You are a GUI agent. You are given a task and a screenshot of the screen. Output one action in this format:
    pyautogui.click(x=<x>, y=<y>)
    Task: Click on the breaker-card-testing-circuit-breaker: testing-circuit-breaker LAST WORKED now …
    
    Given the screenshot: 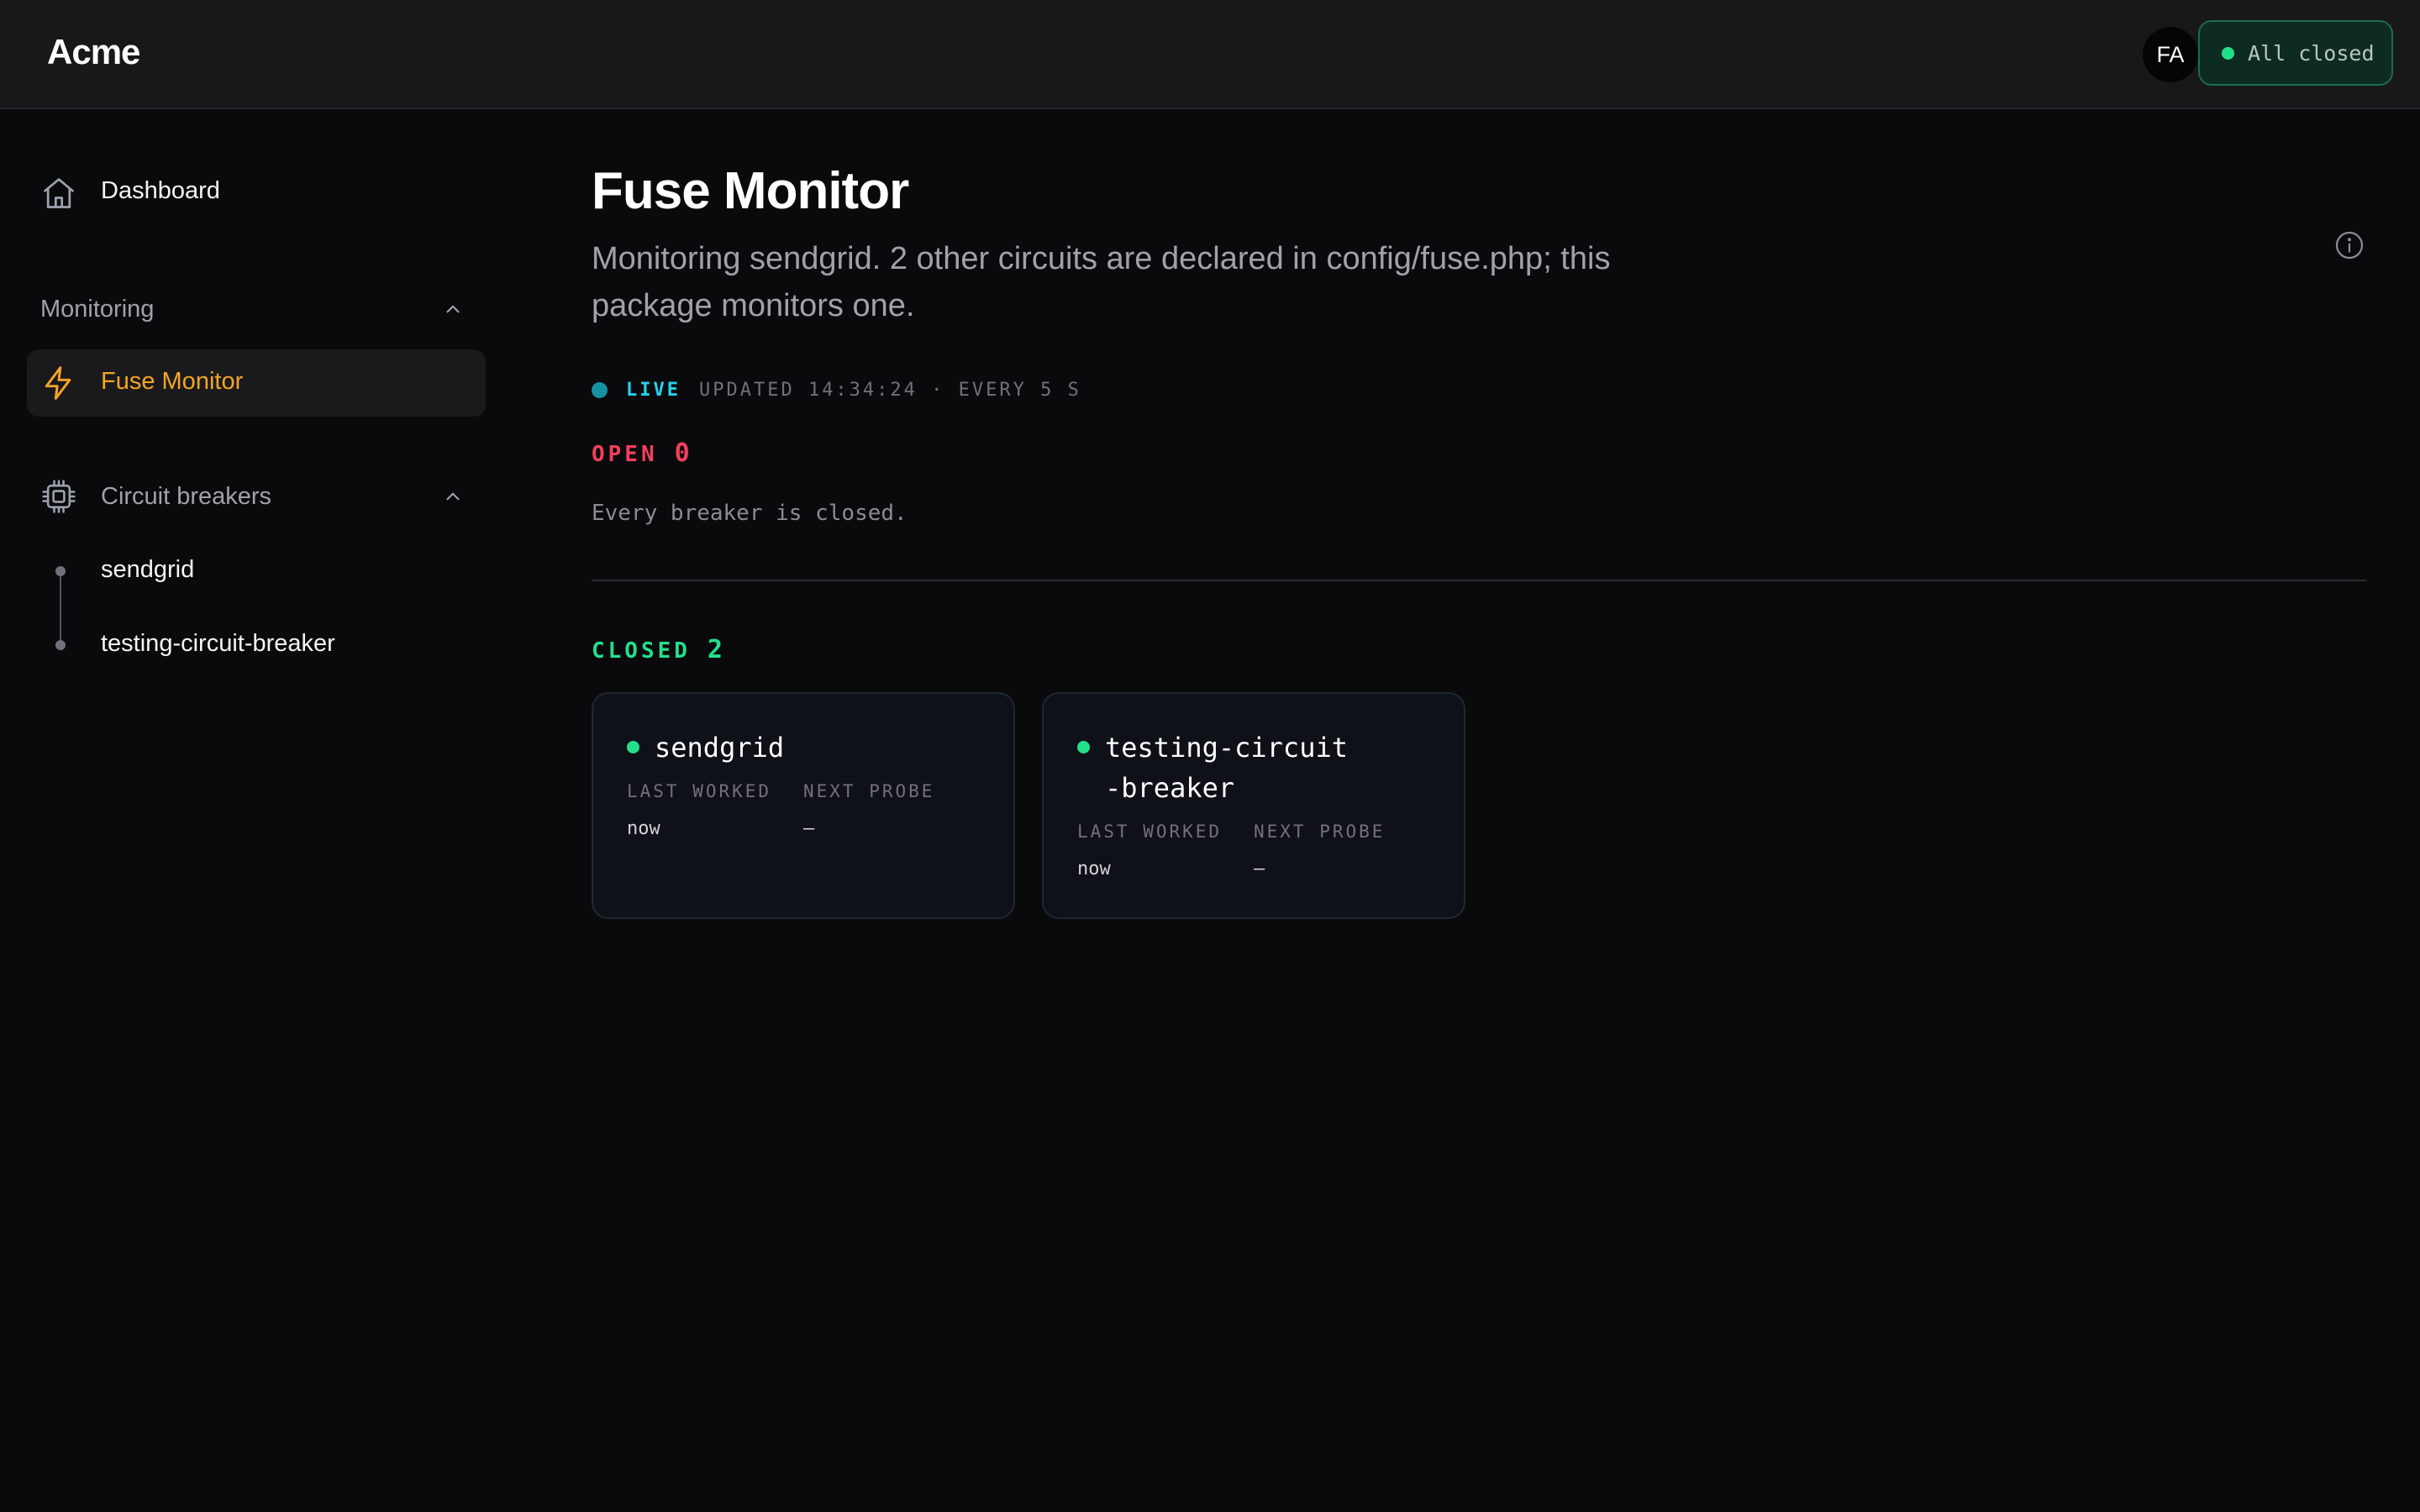 What is the action you would take?
    pyautogui.click(x=1254, y=805)
    